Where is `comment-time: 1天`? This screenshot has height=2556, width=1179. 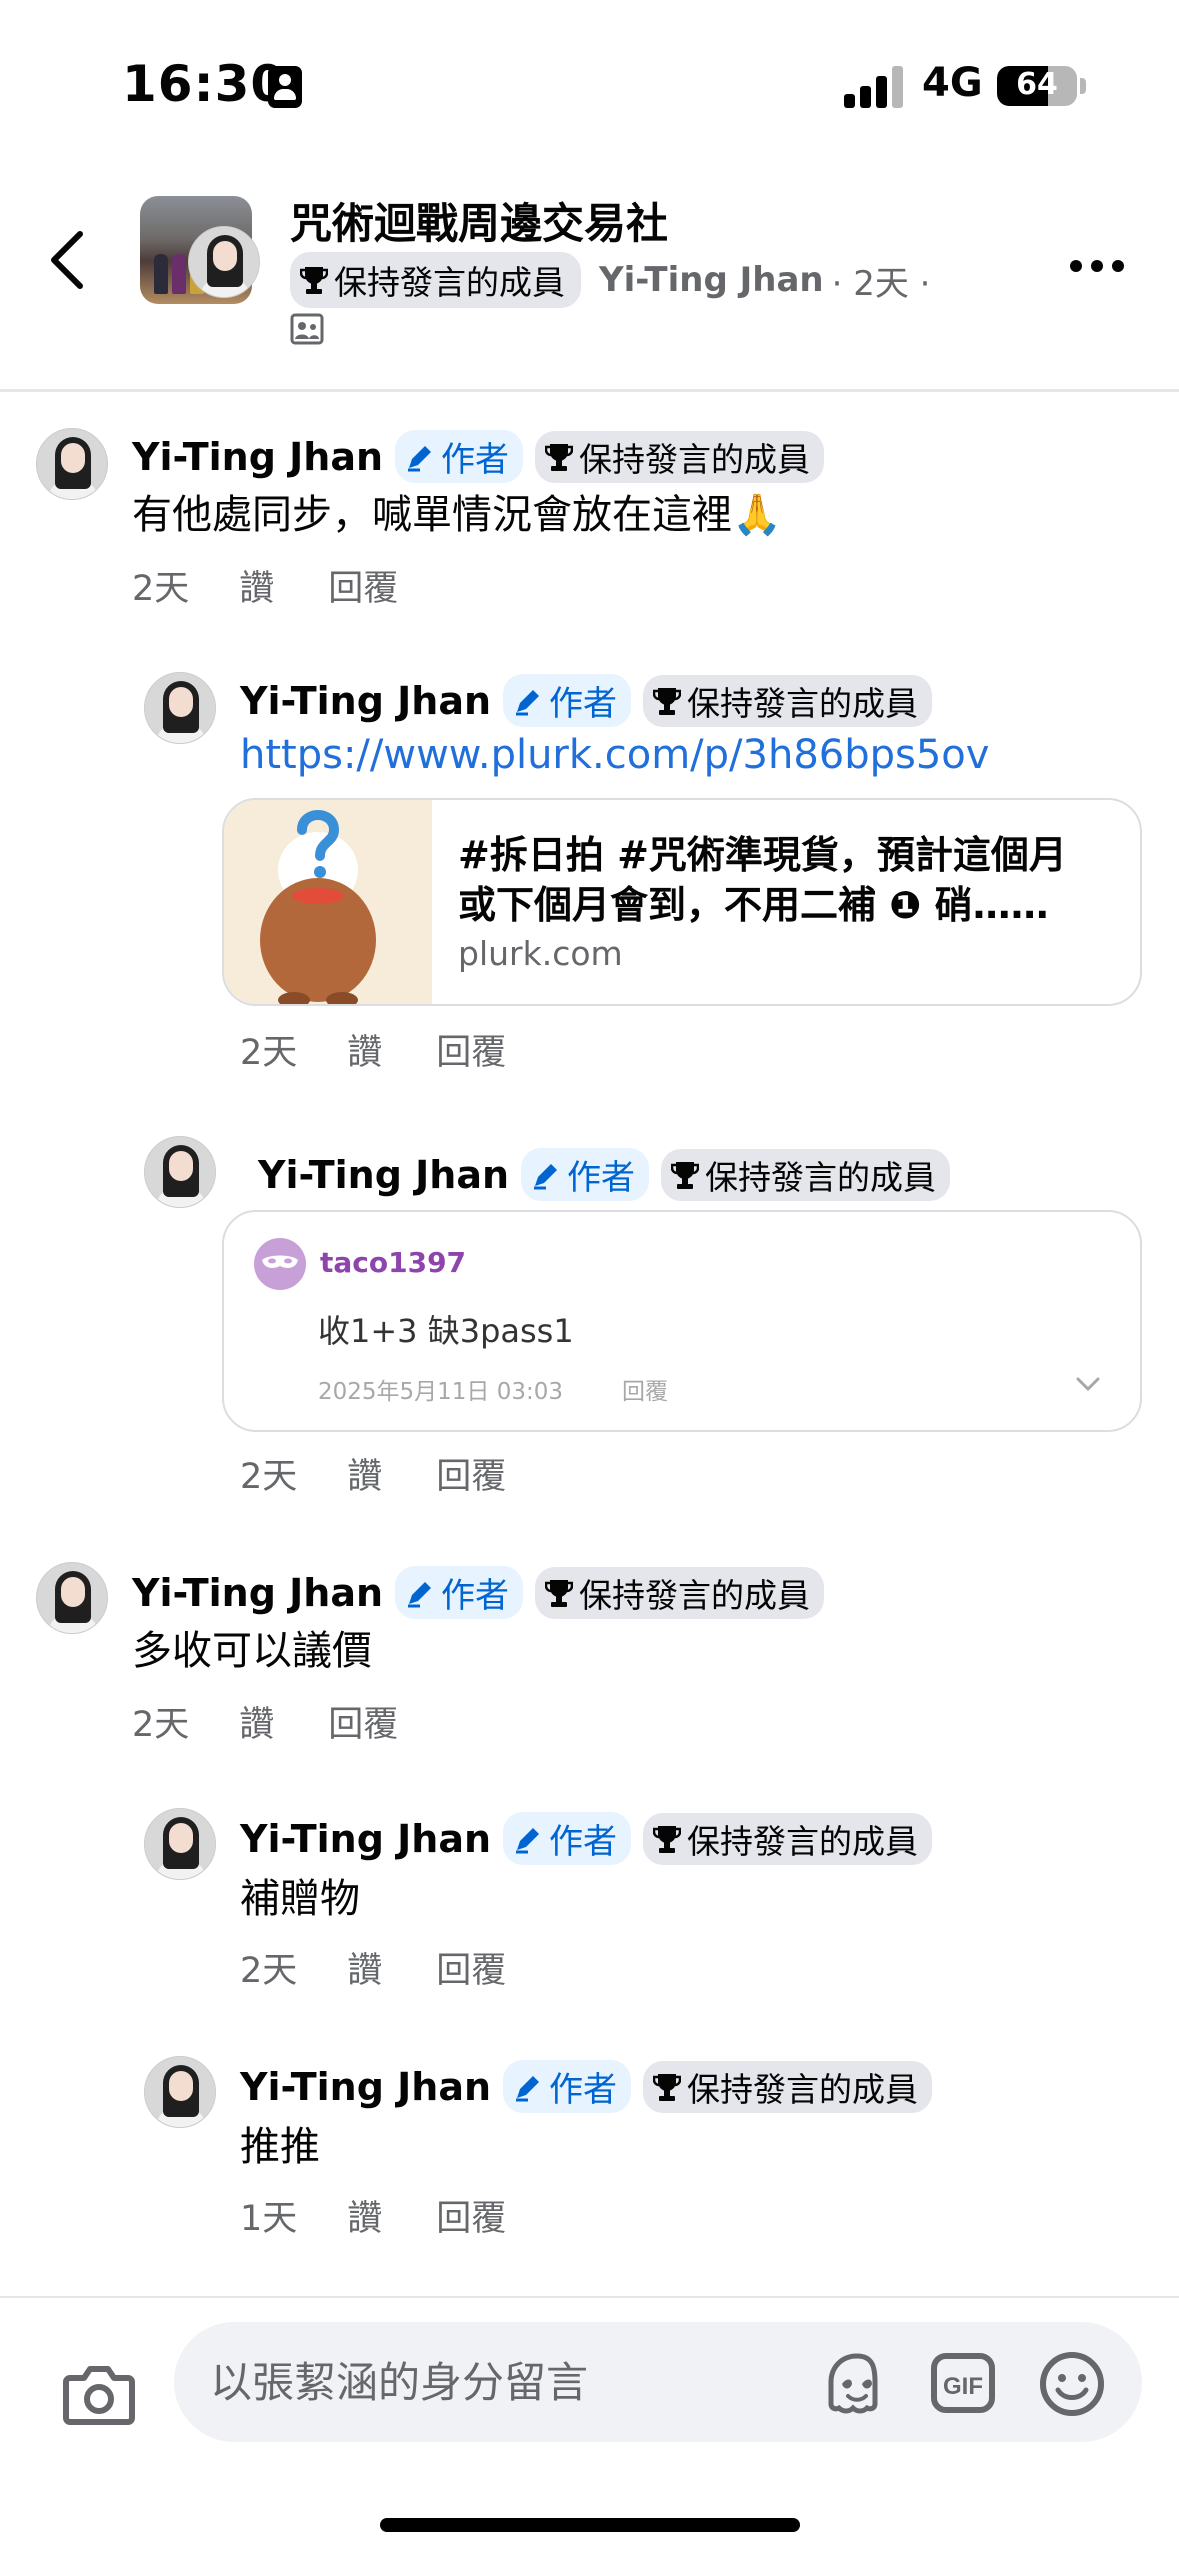
comment-time: 1天 is located at coordinates (269, 2219).